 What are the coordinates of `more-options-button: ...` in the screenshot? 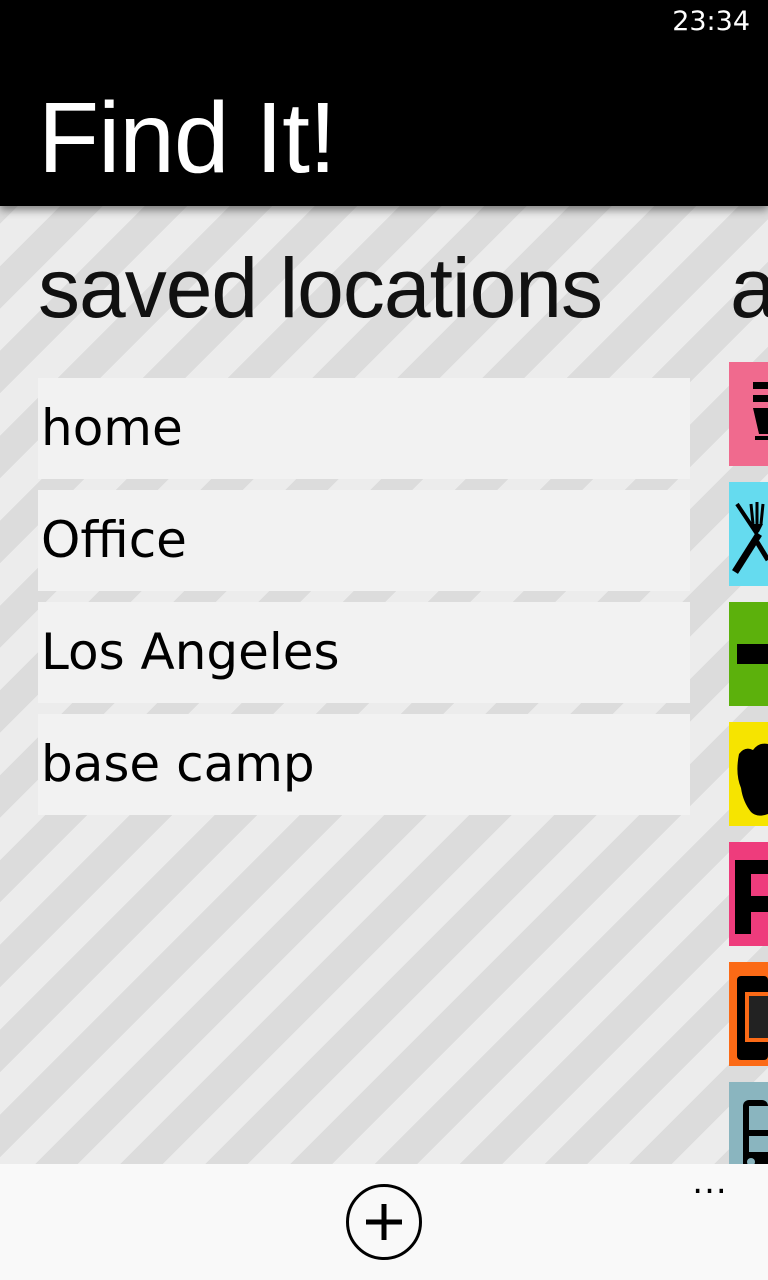 It's located at (710, 1182).